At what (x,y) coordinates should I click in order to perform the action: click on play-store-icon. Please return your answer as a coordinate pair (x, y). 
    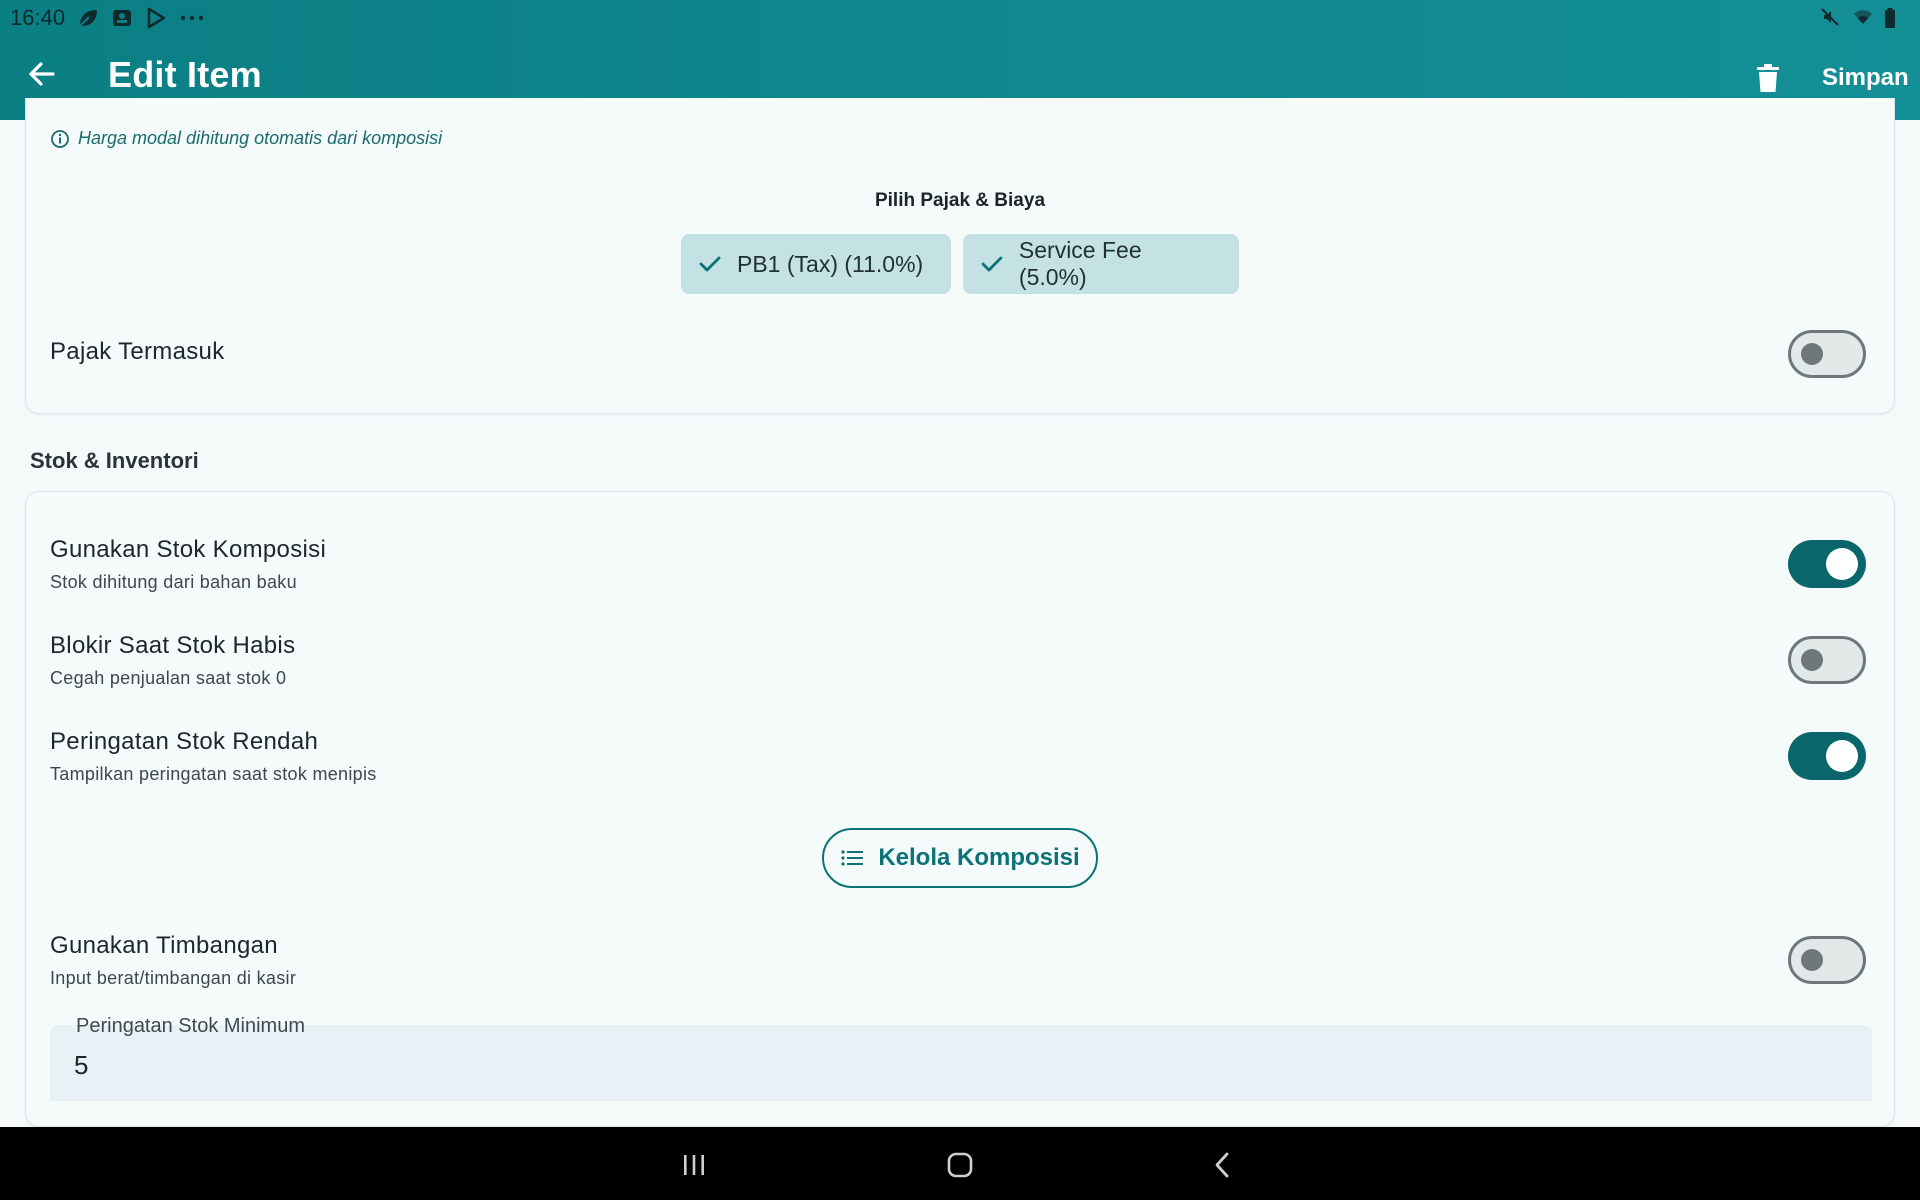
    Looking at the image, I should click on (156, 18).